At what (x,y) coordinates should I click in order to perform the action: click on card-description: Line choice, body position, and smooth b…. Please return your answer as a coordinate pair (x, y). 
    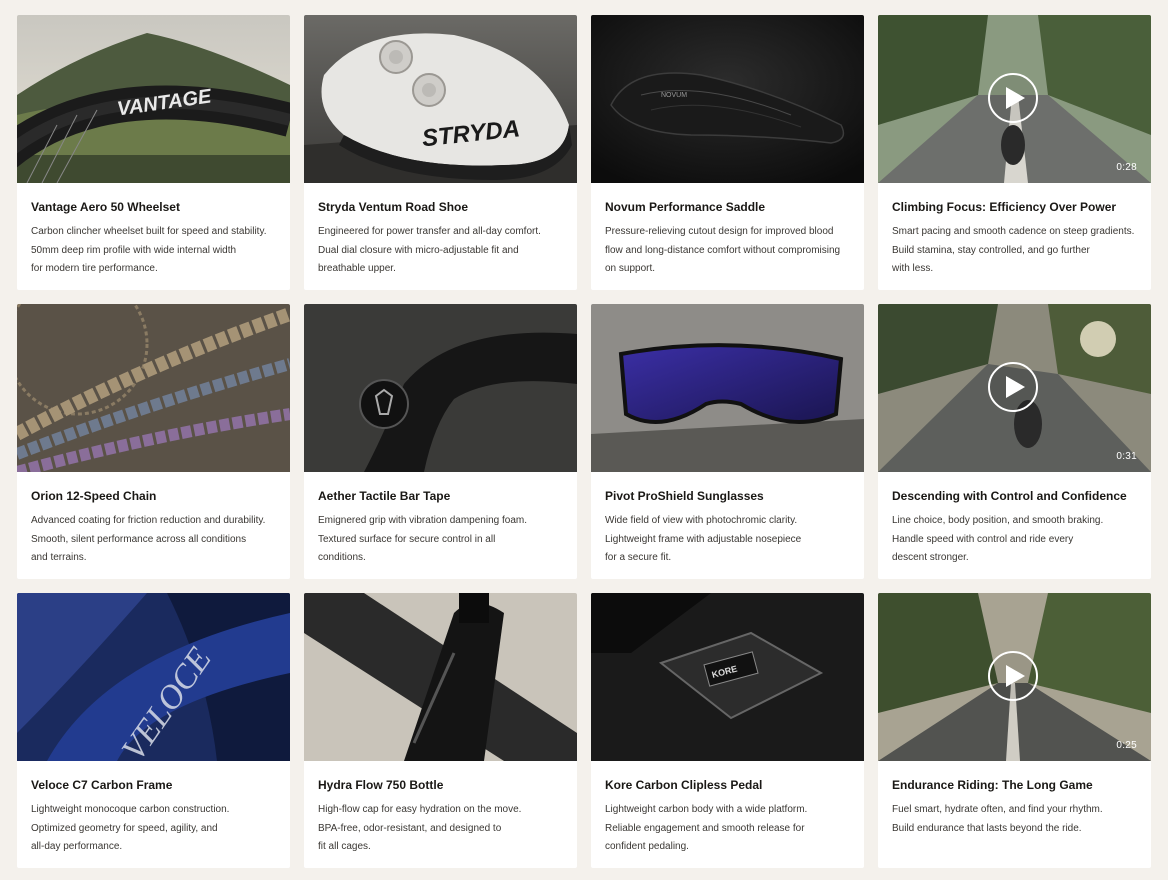
    Looking at the image, I should click on (998, 539).